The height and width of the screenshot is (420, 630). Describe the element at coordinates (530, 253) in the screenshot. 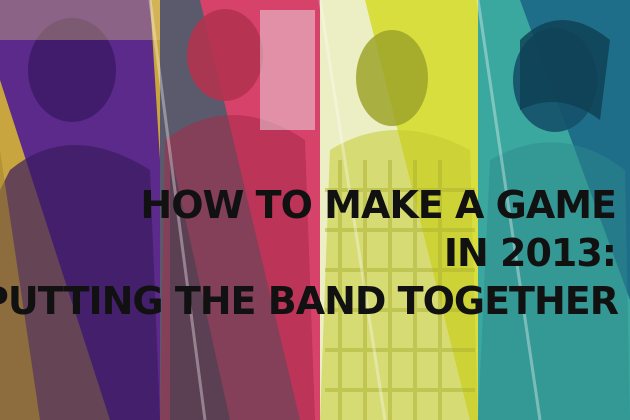

I see `headline-line-2: IN 2013:` at that location.